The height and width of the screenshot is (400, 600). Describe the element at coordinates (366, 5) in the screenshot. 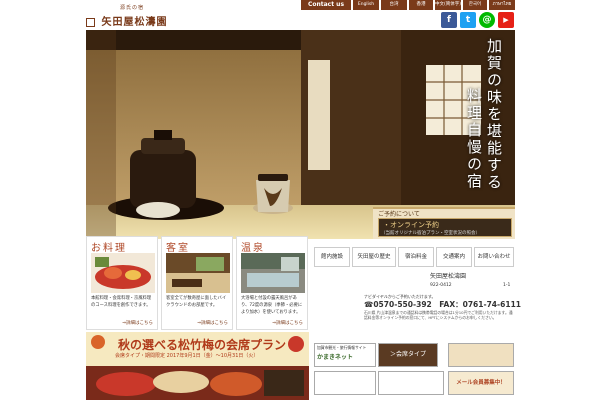

I see `lang-english: English` at that location.